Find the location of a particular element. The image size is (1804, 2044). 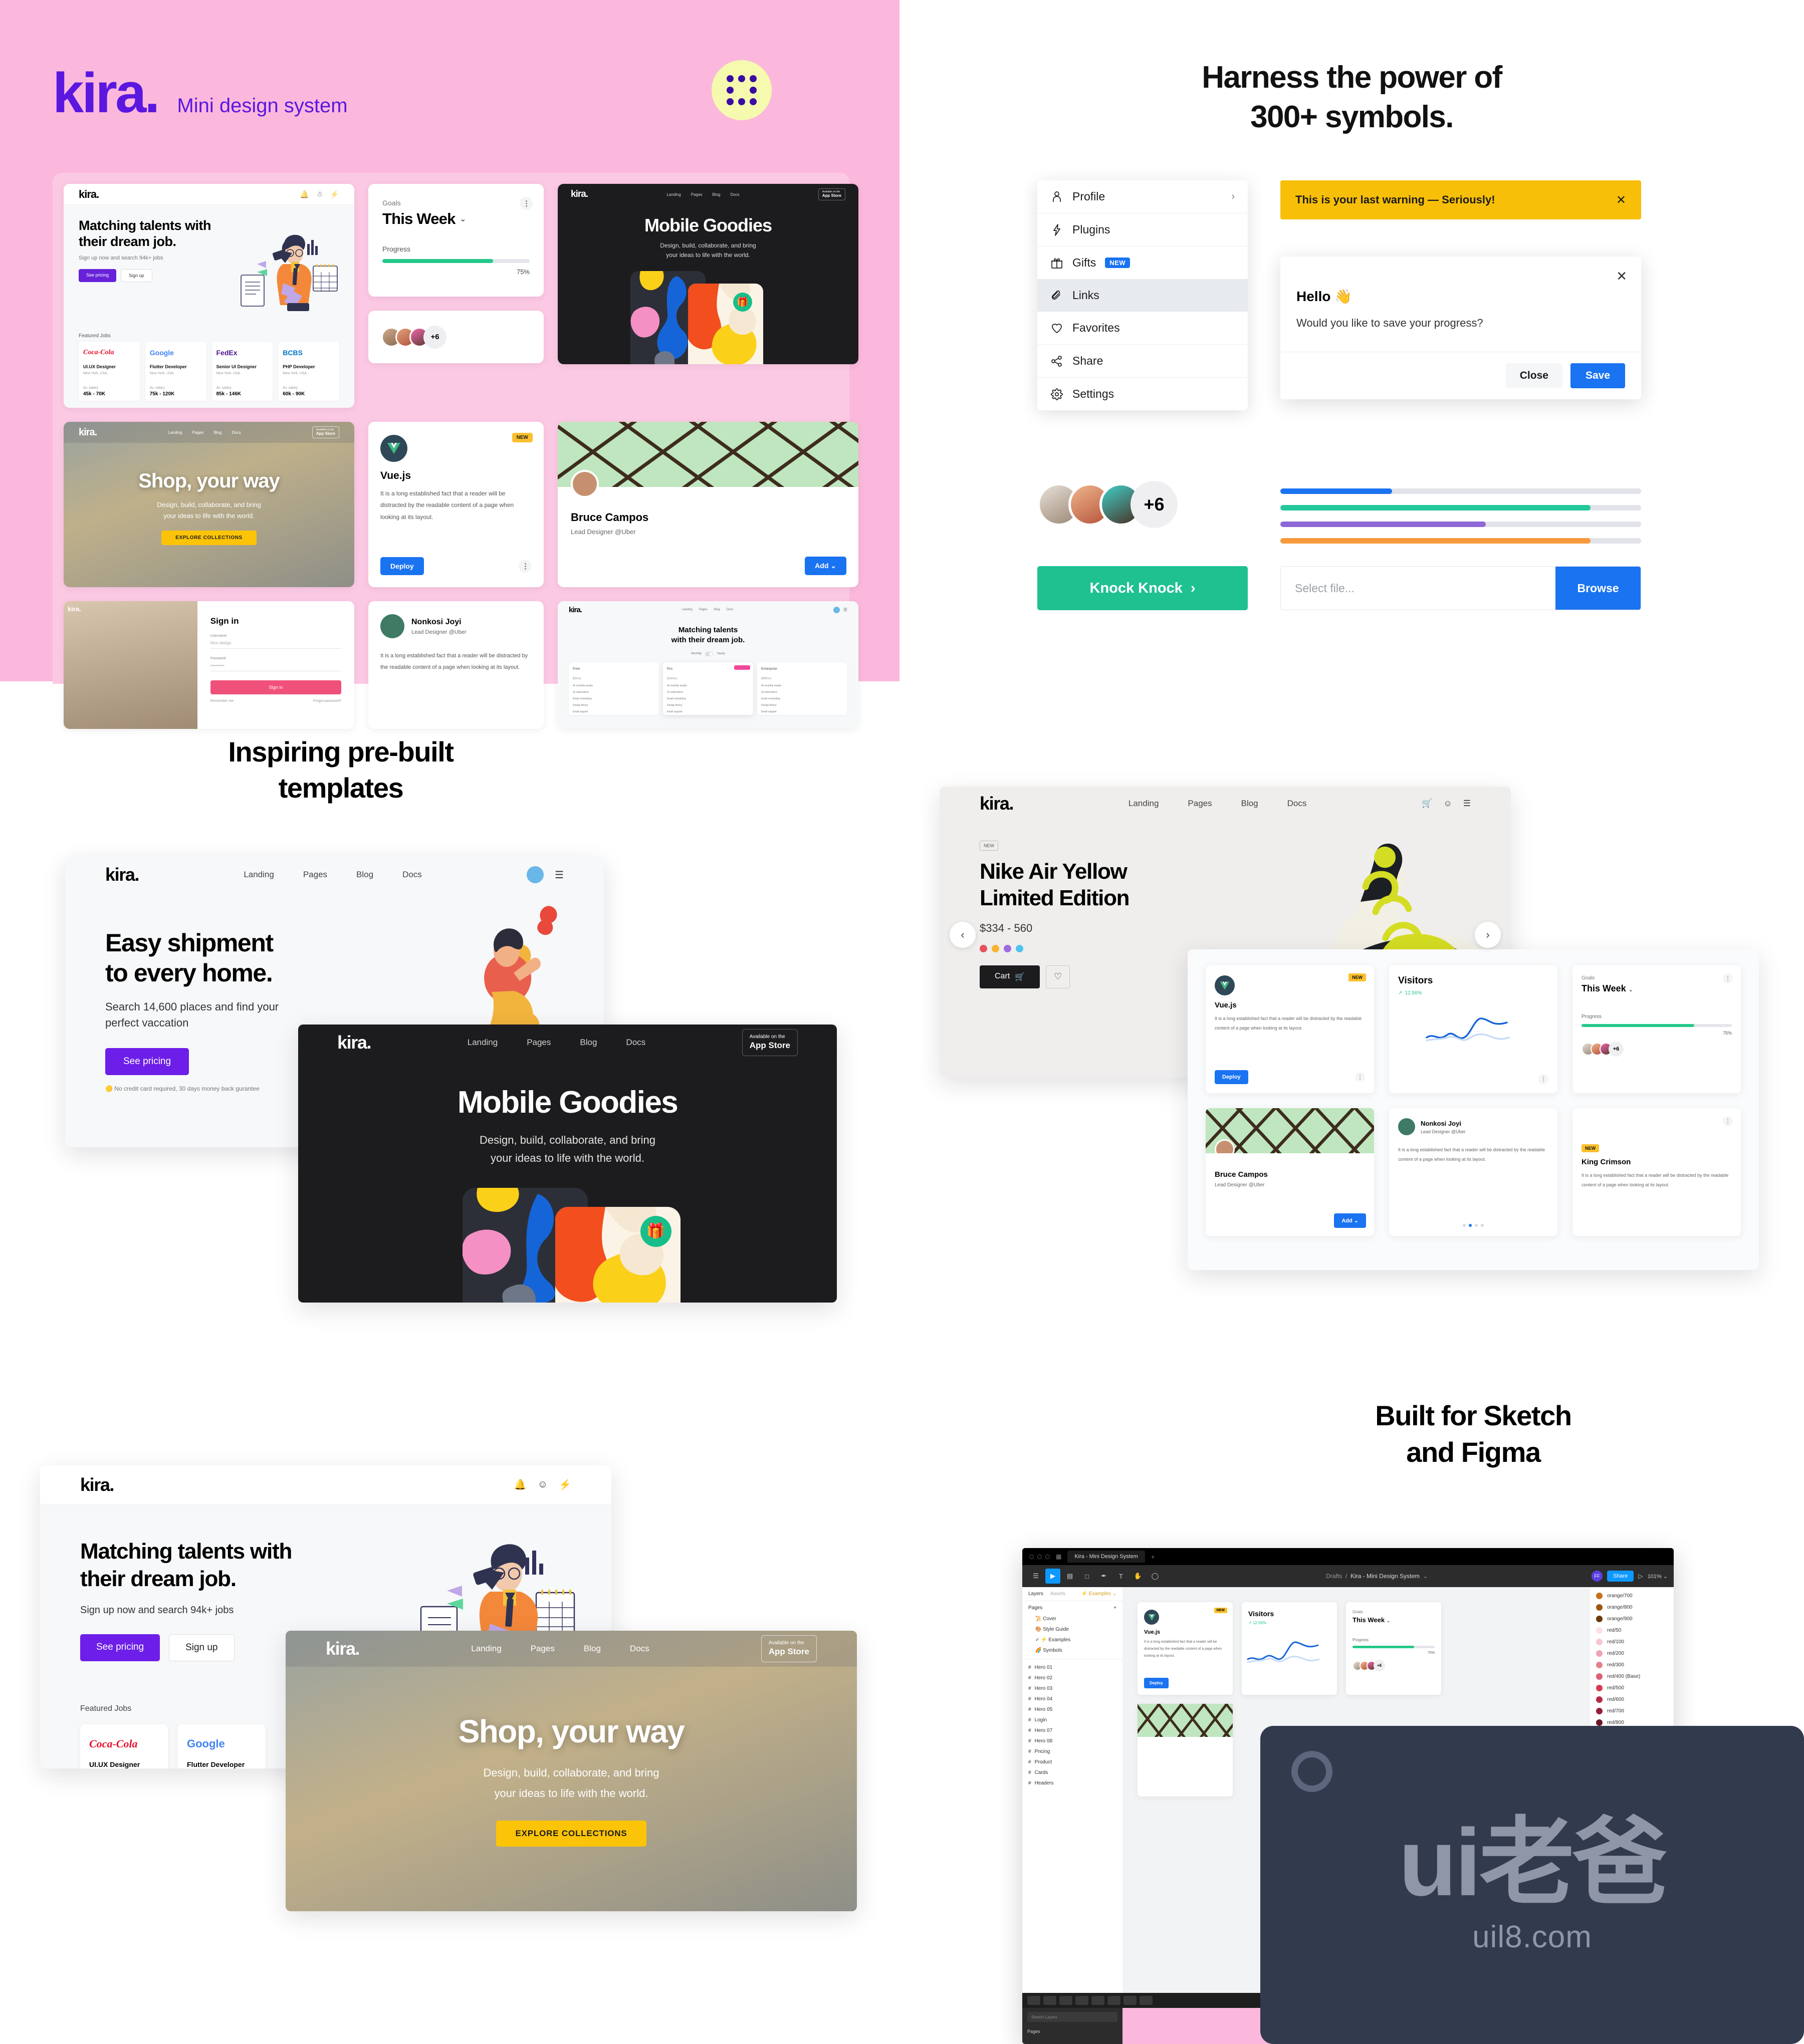

swatch-row: orange/900 is located at coordinates (1632, 1619).